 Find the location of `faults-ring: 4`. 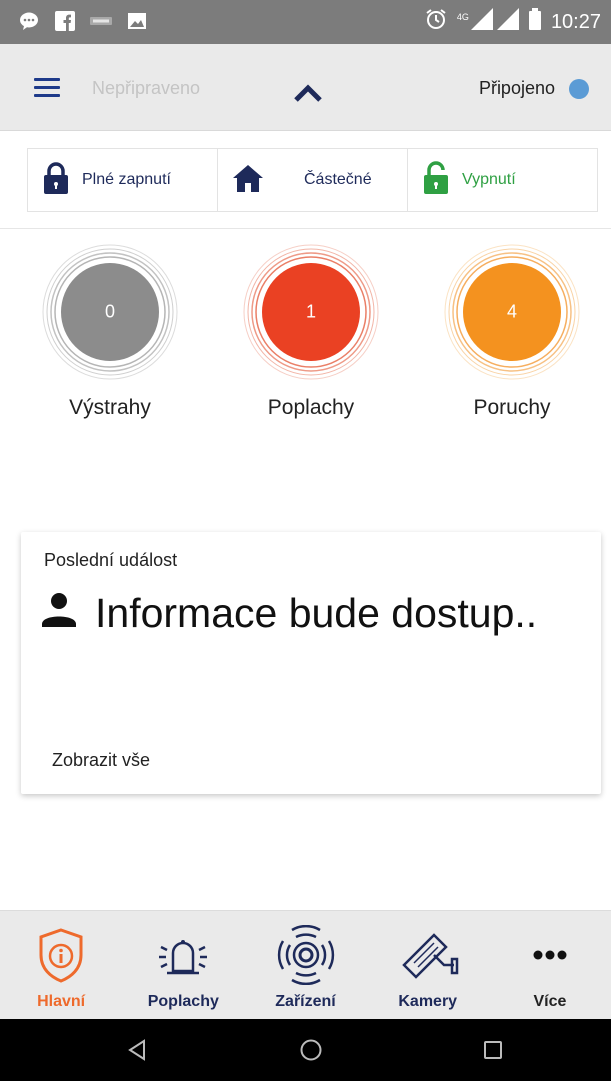

faults-ring: 4 is located at coordinates (512, 312).